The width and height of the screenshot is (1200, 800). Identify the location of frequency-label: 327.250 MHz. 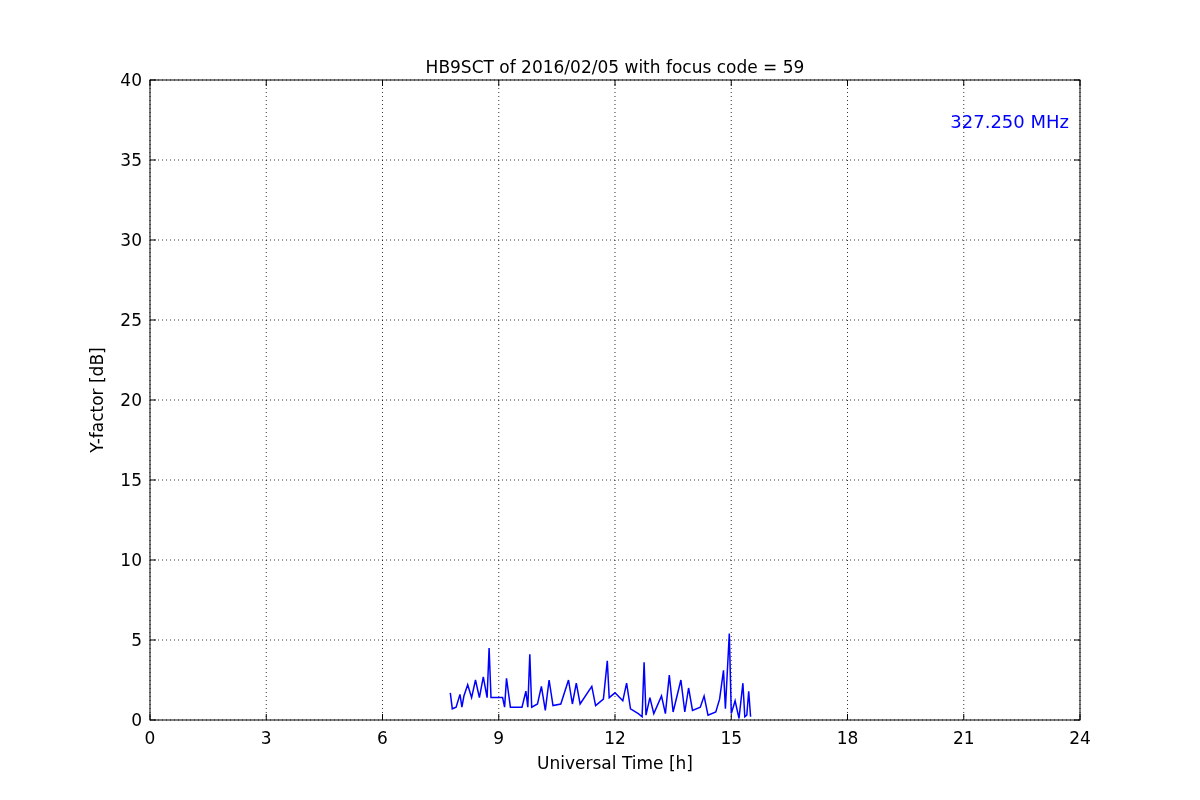
(1009, 121).